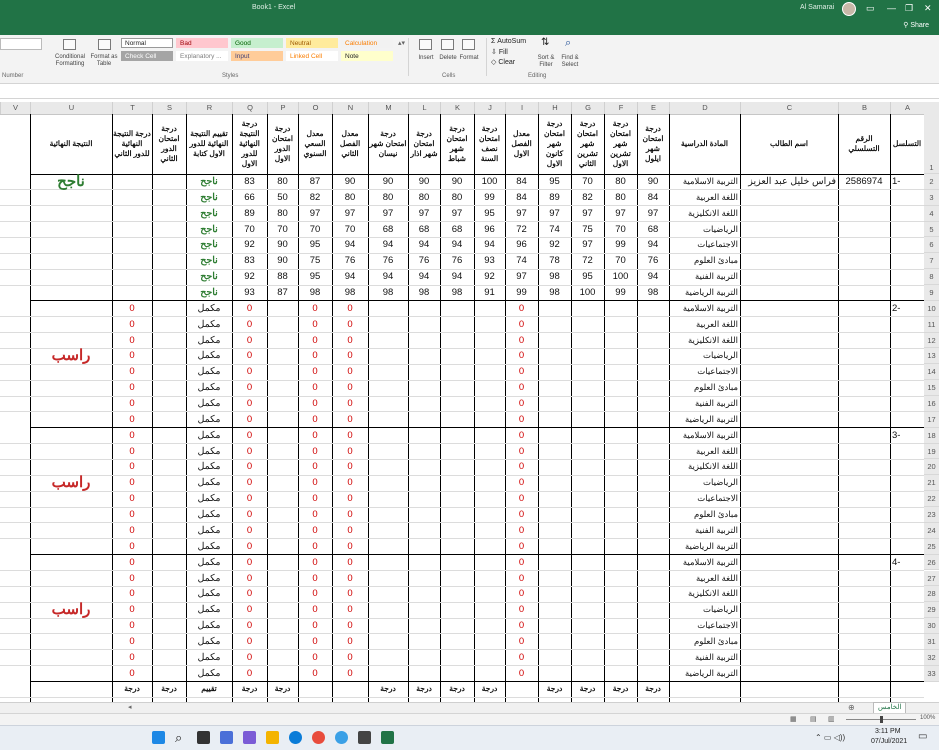  What do you see at coordinates (318, 737) in the screenshot?
I see `chrome-icon` at bounding box center [318, 737].